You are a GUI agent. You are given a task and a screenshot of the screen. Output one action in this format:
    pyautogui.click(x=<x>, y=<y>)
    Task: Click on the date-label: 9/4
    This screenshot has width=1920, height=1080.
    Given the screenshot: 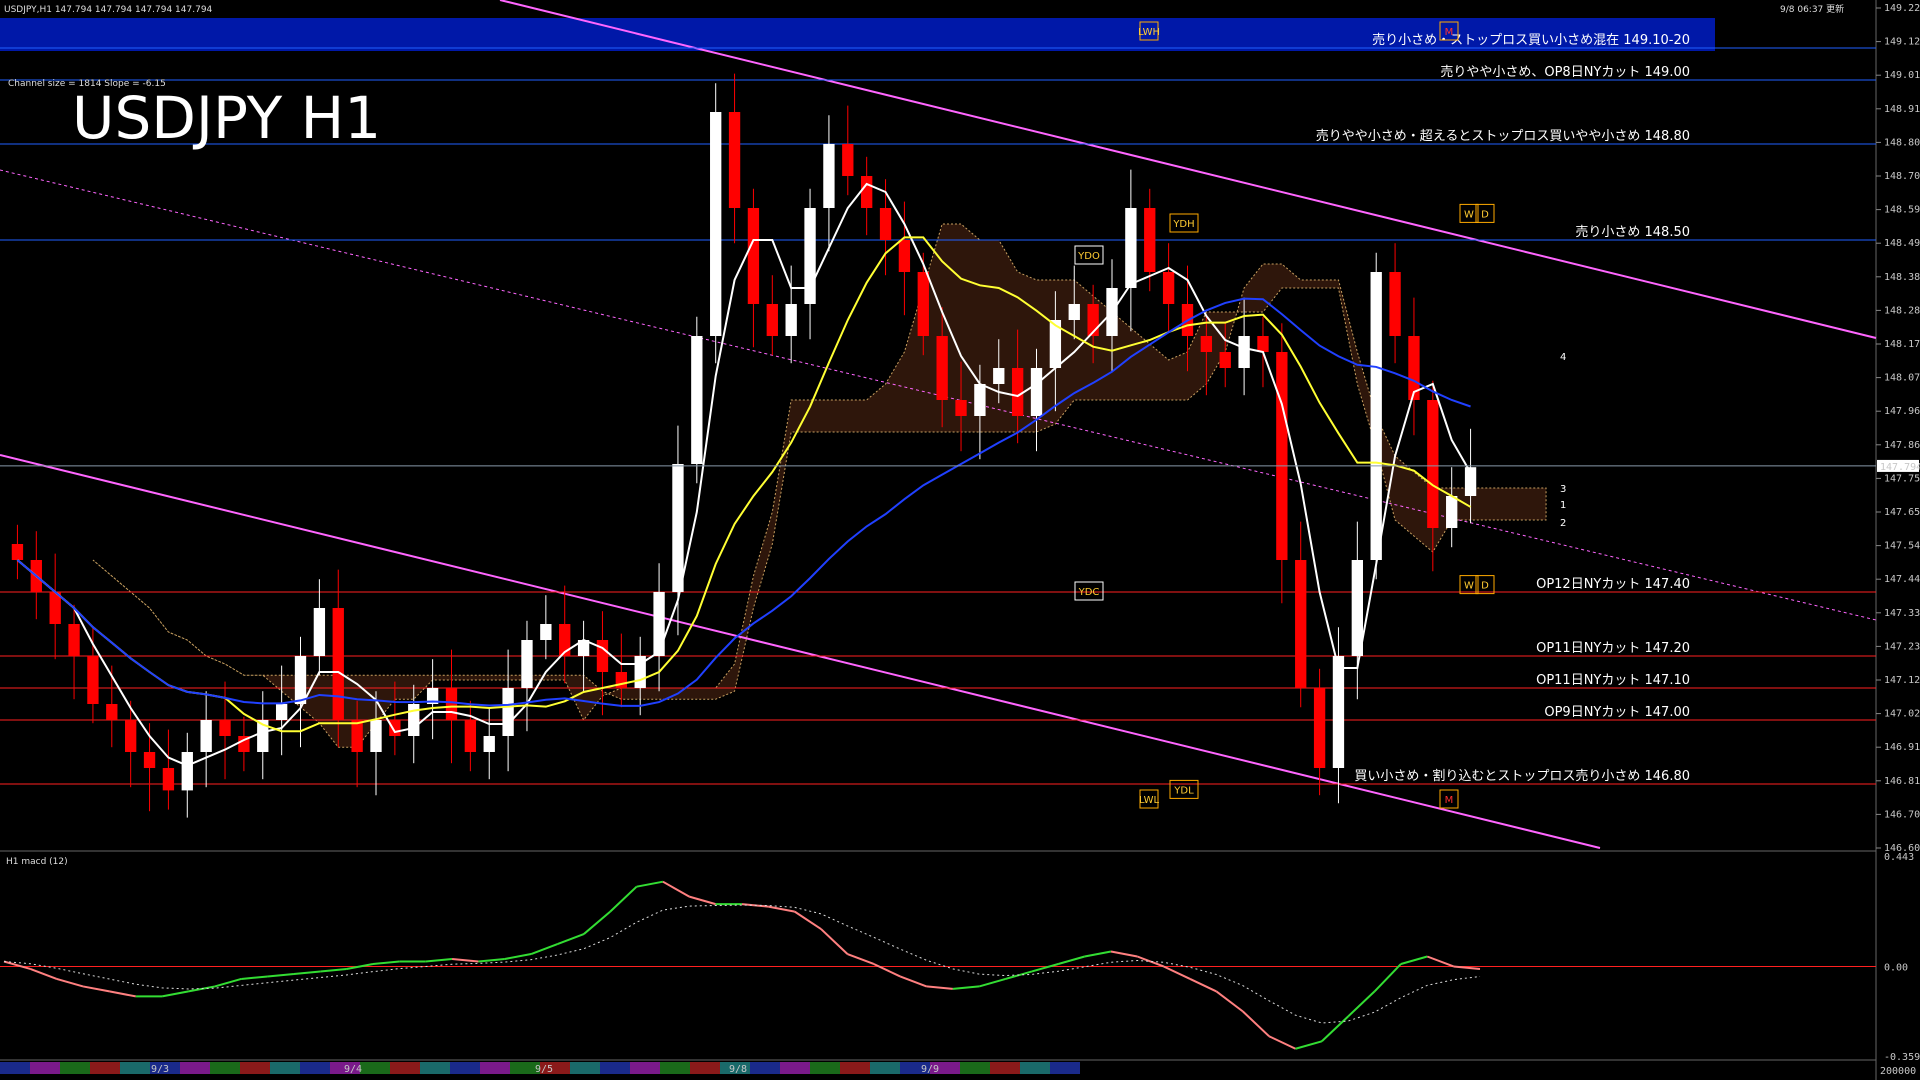 What is the action you would take?
    pyautogui.click(x=353, y=1069)
    